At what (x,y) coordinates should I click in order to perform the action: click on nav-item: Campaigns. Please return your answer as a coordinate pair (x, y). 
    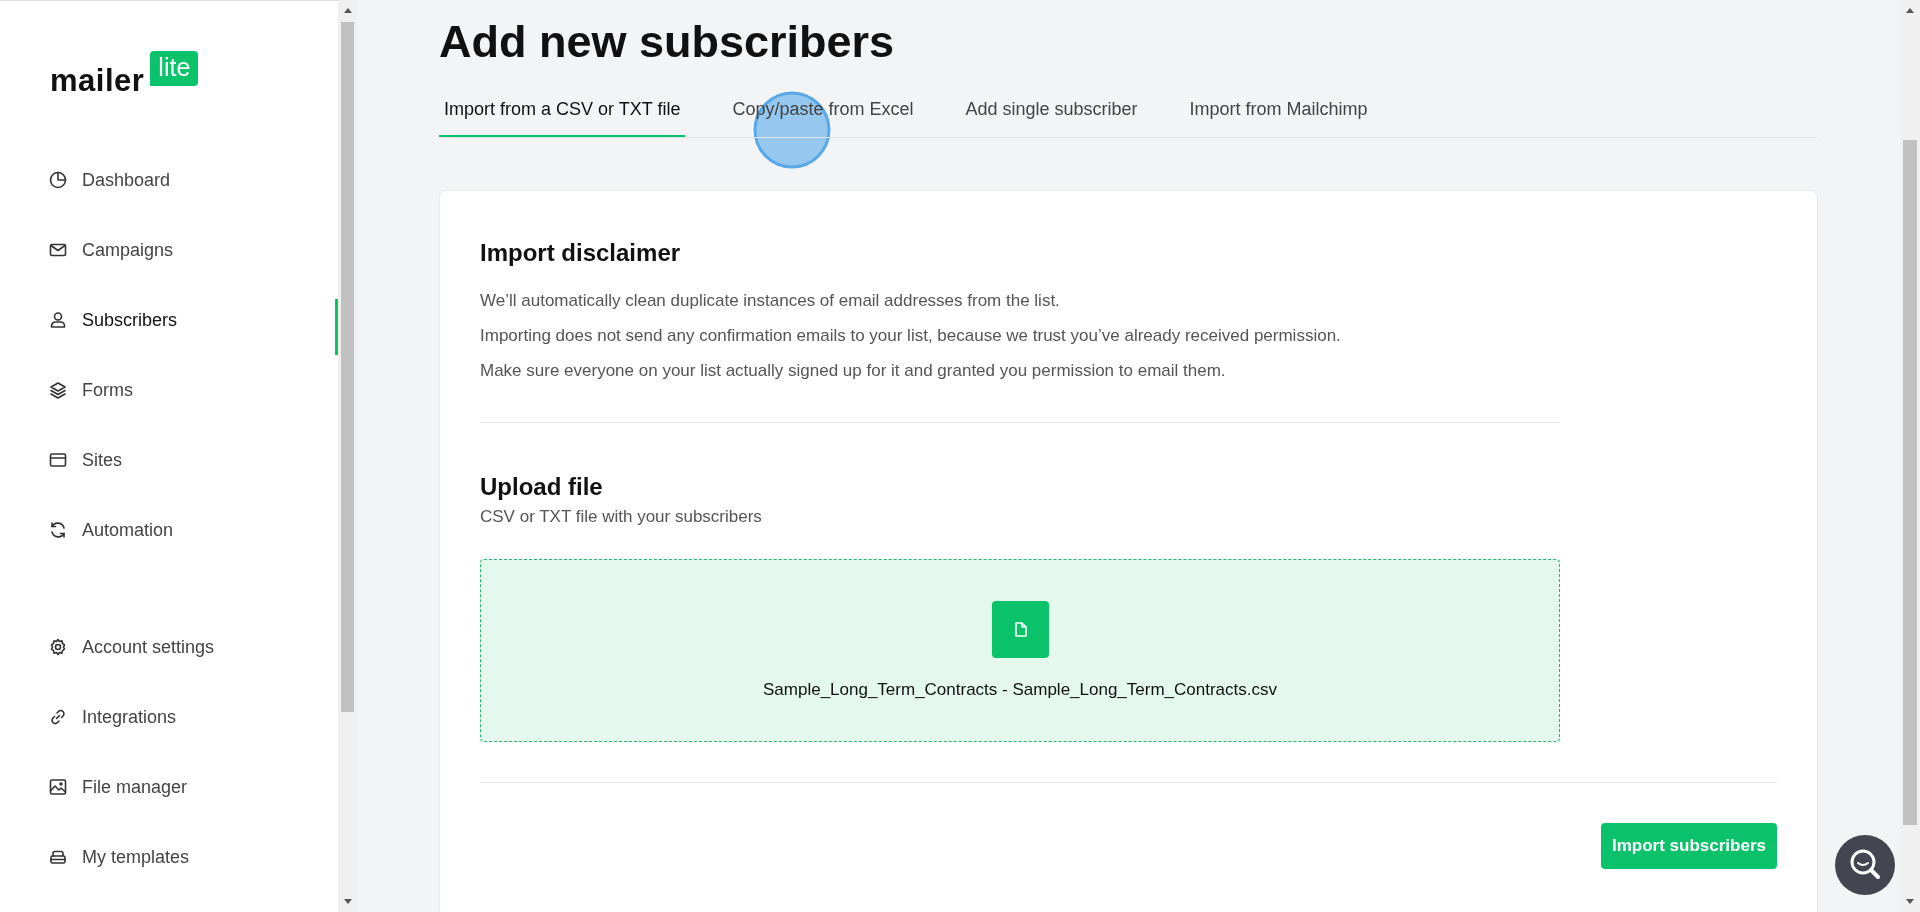
    Looking at the image, I should click on (169, 250).